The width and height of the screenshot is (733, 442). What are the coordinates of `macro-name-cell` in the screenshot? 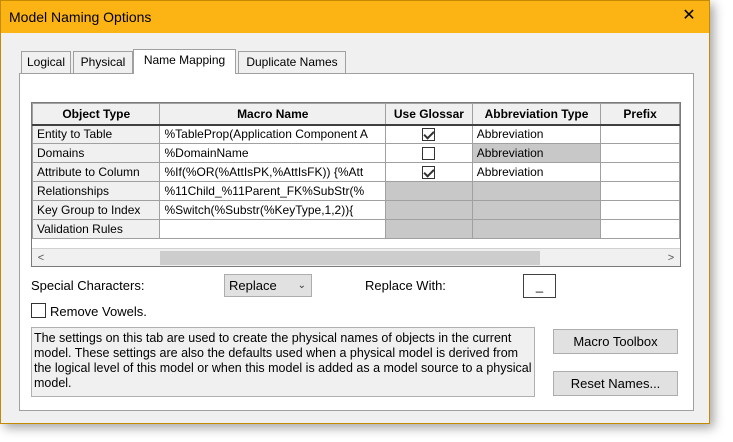 It's located at (273, 229).